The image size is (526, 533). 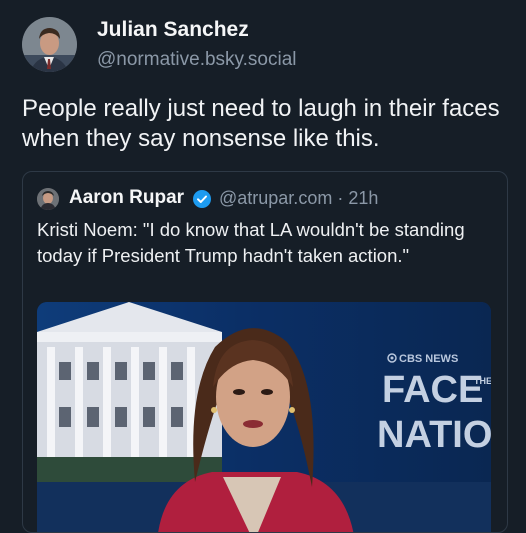 I want to click on verified-badge-icon, so click(x=202, y=199).